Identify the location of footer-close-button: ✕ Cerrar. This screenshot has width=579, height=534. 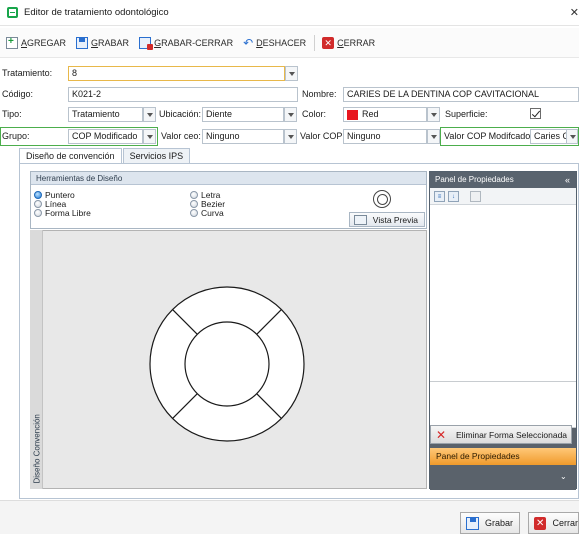
(553, 523).